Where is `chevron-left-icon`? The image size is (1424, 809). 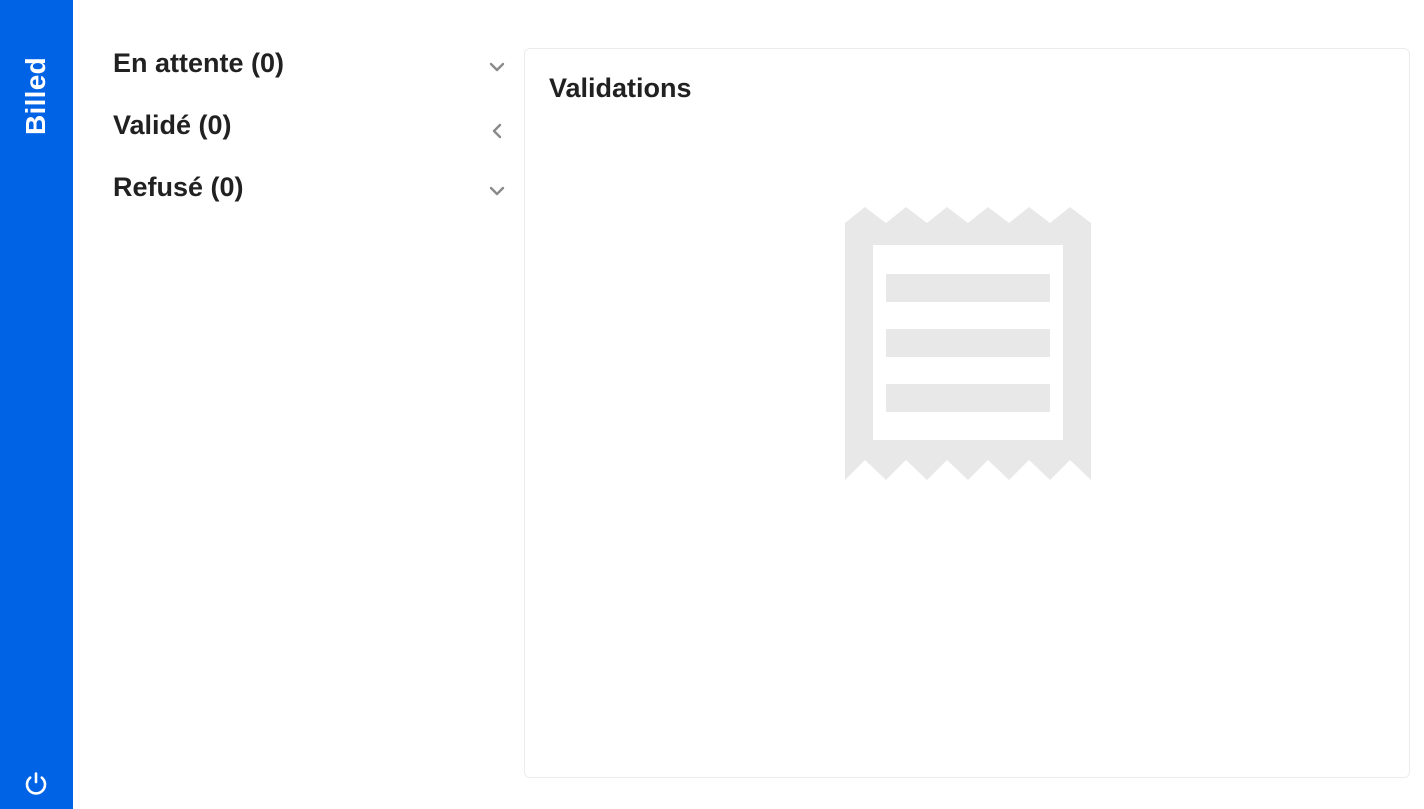 chevron-left-icon is located at coordinates (497, 131).